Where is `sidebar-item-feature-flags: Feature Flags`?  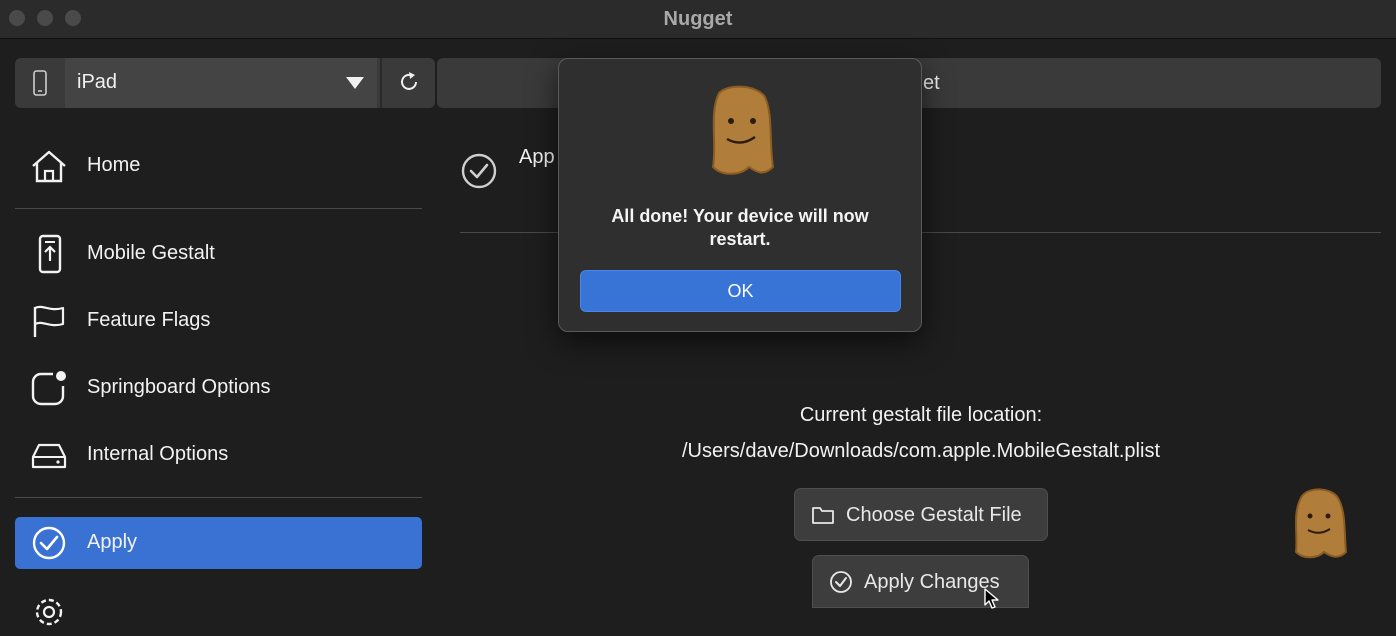
sidebar-item-feature-flags: Feature Flags is located at coordinates (218, 321).